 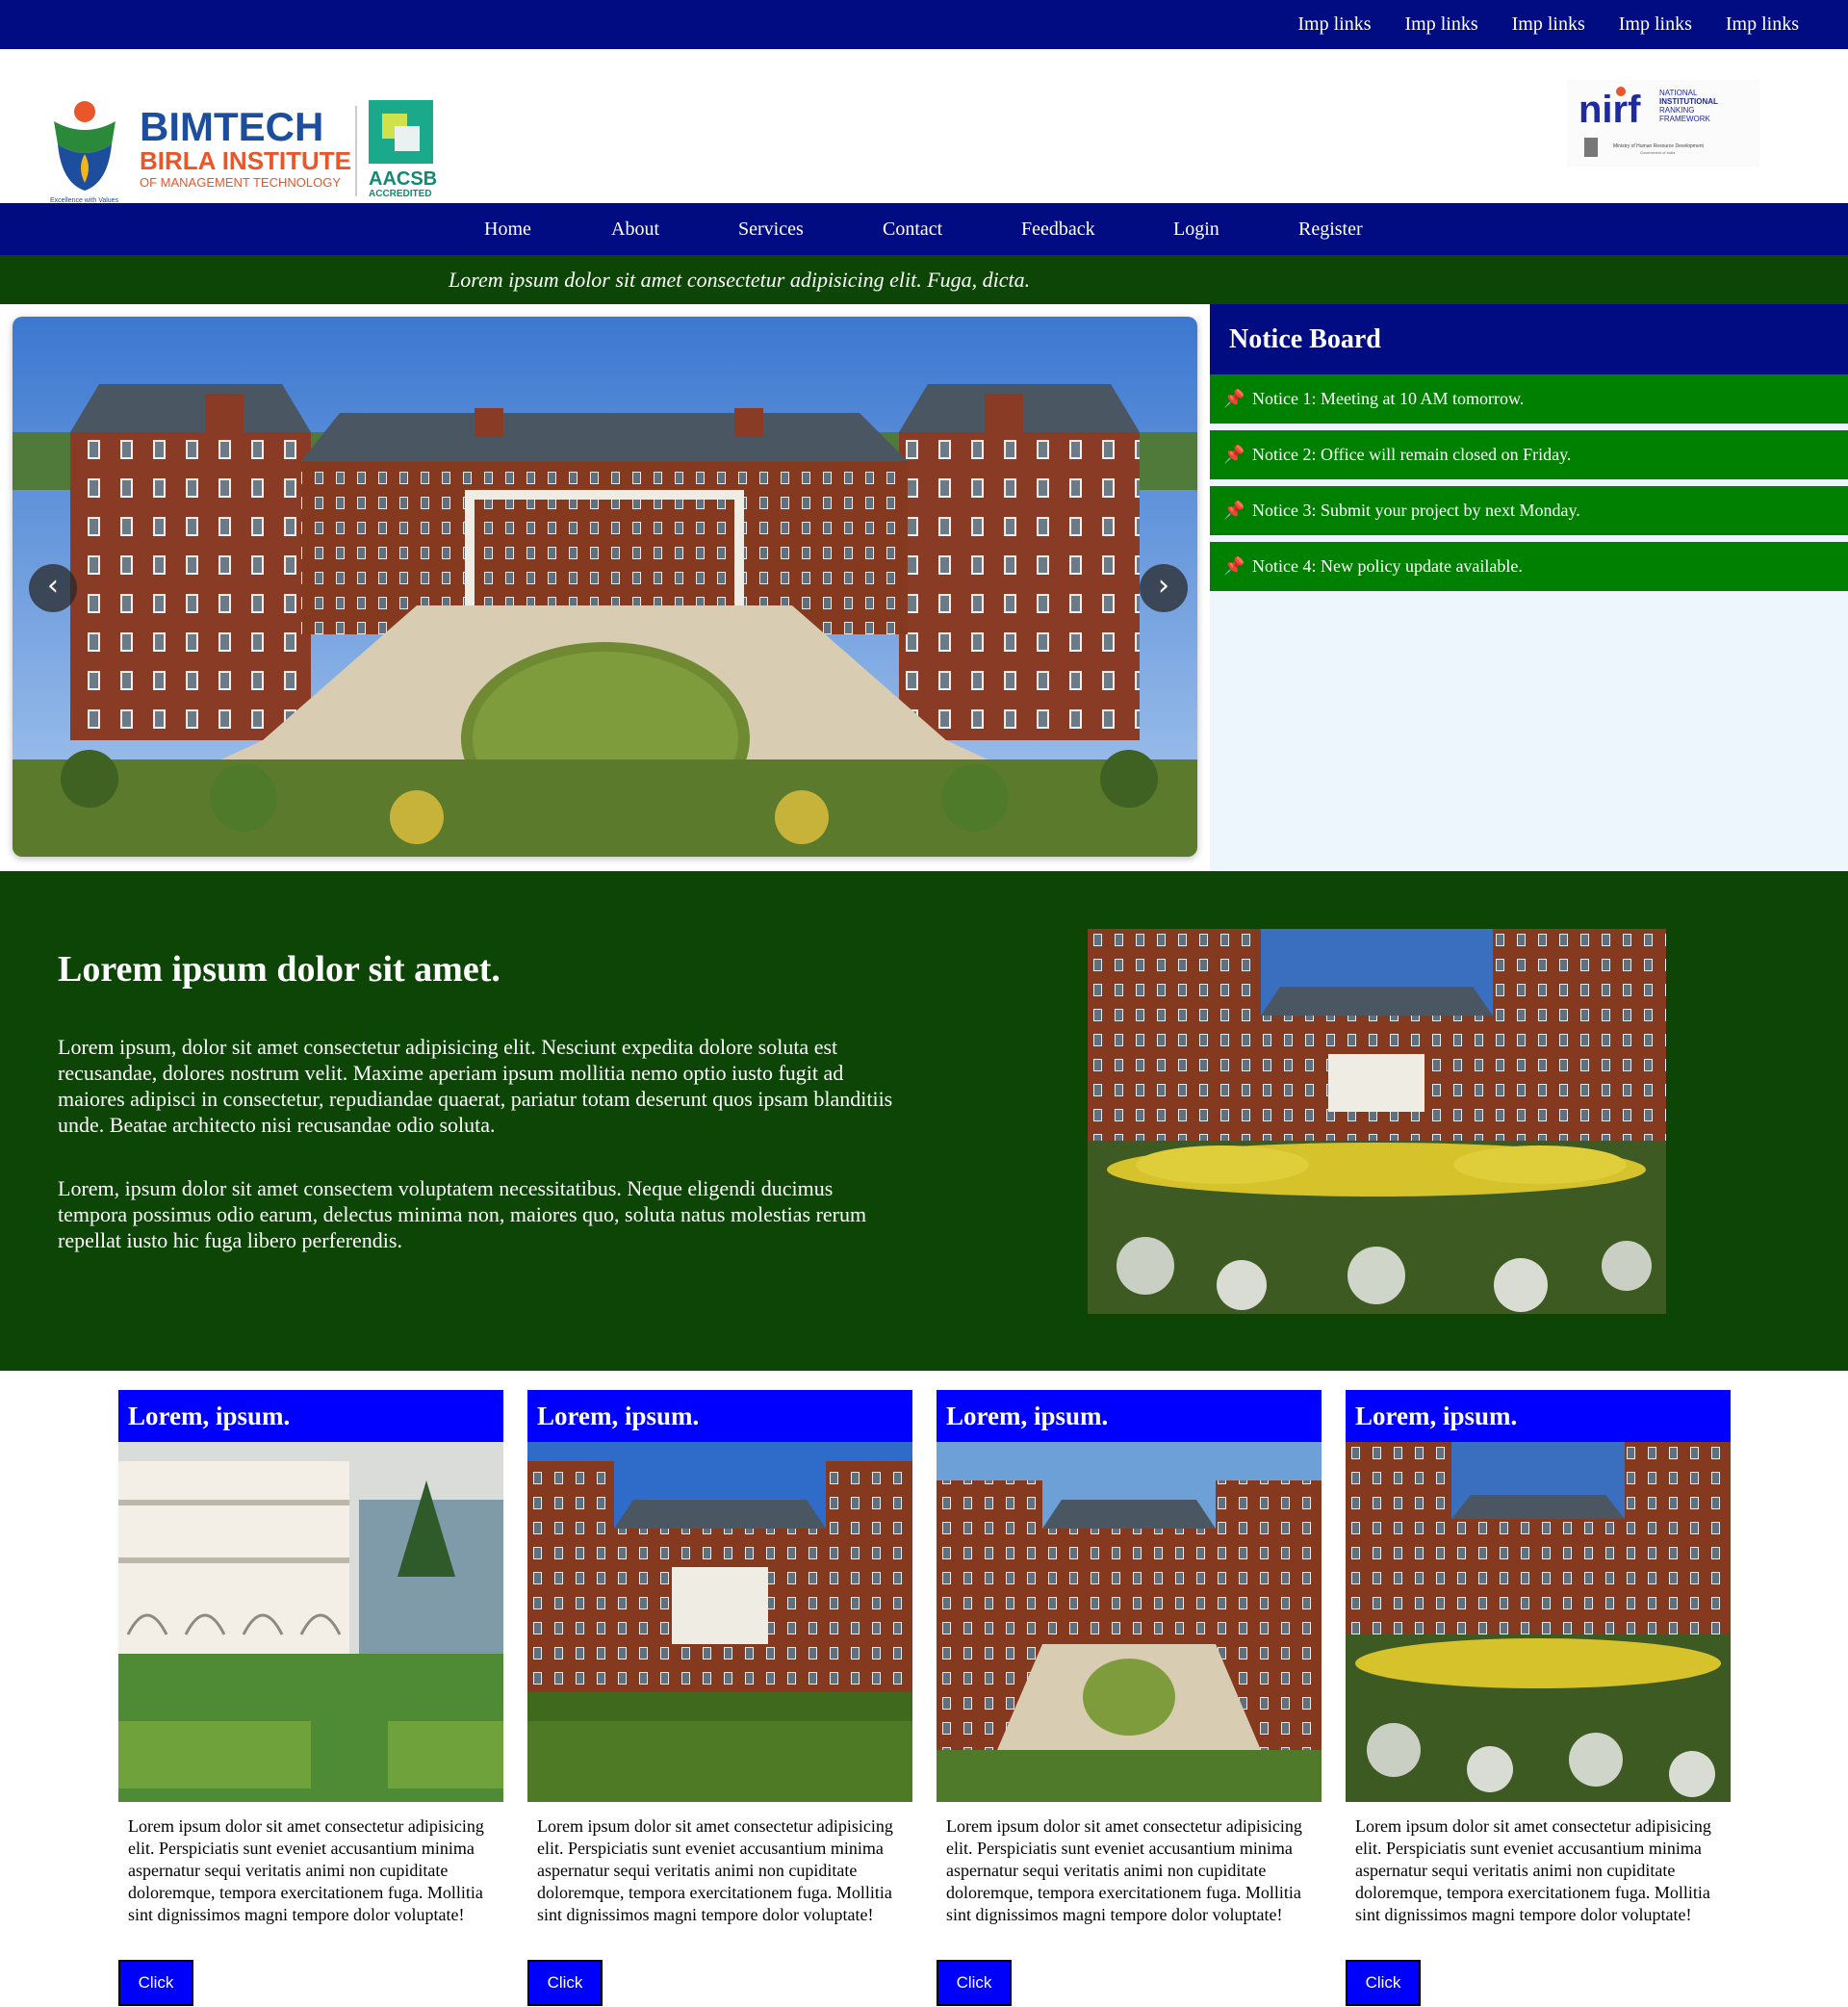 I want to click on logo-line2: BIRLA INSTITUTE, so click(x=245, y=160).